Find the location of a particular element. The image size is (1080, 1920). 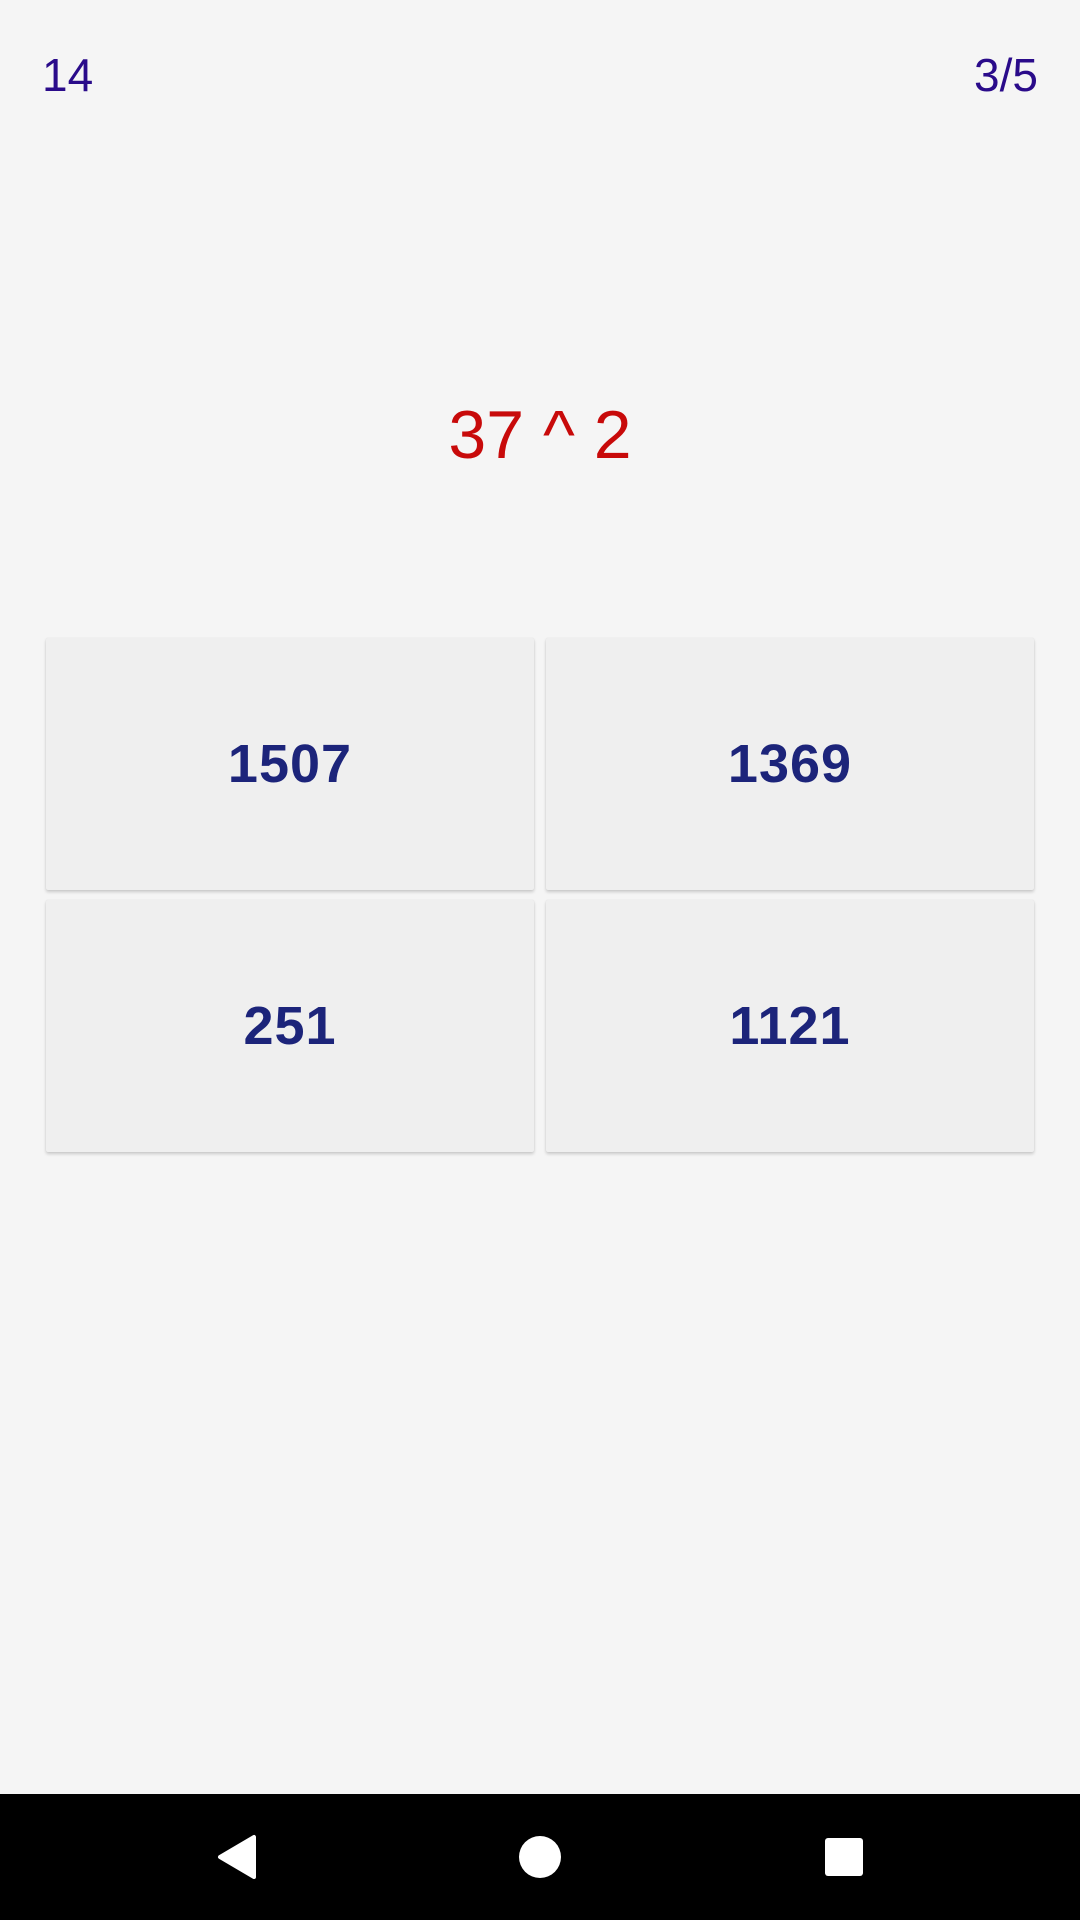

back-button is located at coordinates (236, 1857).